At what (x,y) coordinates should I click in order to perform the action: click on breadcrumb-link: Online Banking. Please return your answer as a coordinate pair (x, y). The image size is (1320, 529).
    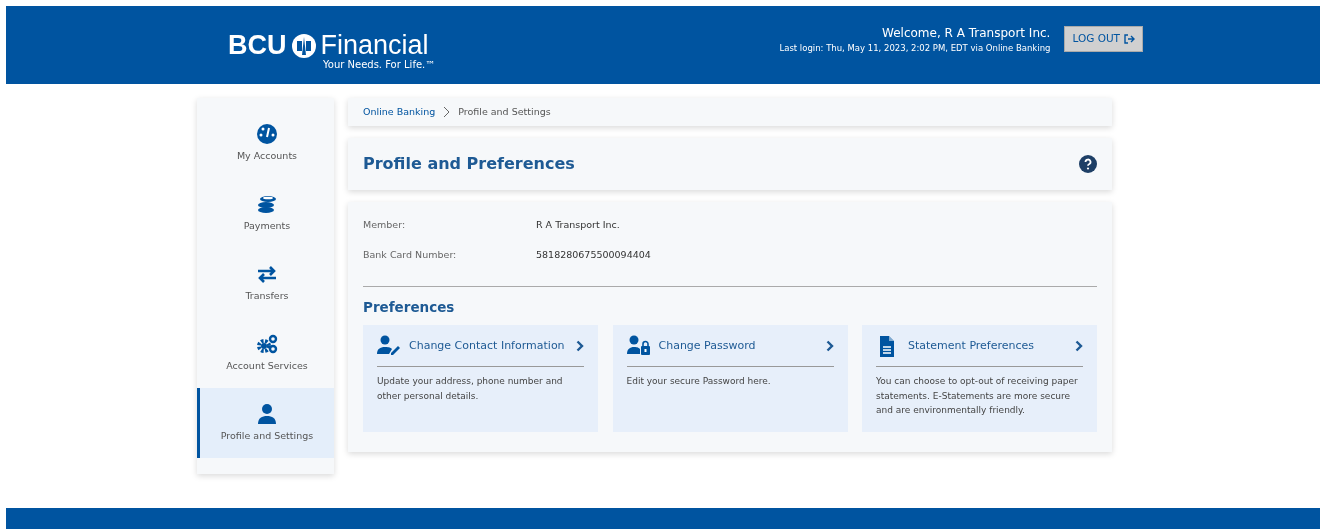
    Looking at the image, I should click on (399, 112).